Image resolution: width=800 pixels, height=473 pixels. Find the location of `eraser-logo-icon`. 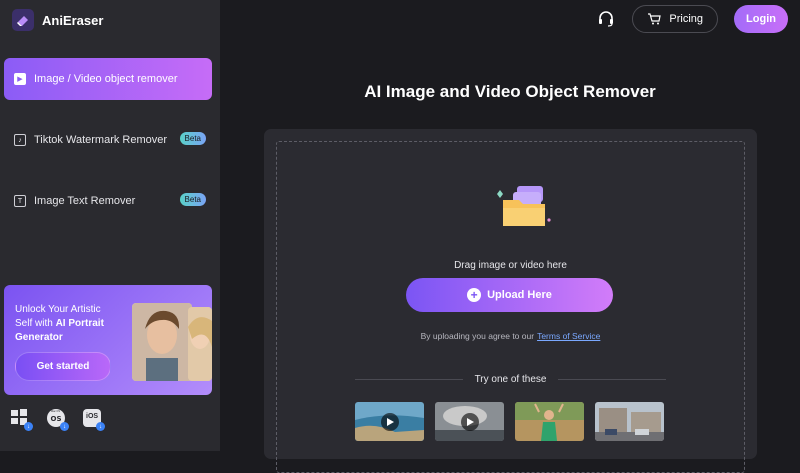

eraser-logo-icon is located at coordinates (23, 20).